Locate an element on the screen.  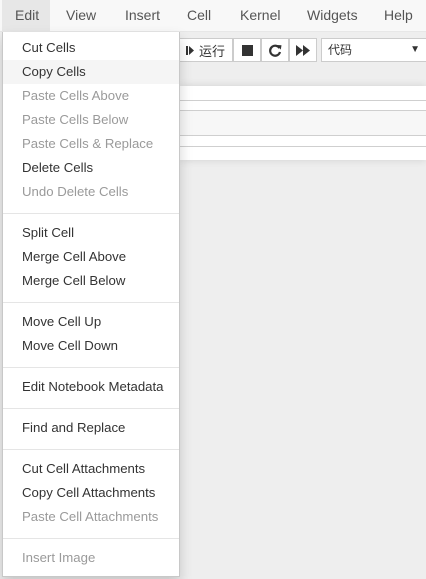
menu-item-move-cell-up: Move Cell Up is located at coordinates (91, 322).